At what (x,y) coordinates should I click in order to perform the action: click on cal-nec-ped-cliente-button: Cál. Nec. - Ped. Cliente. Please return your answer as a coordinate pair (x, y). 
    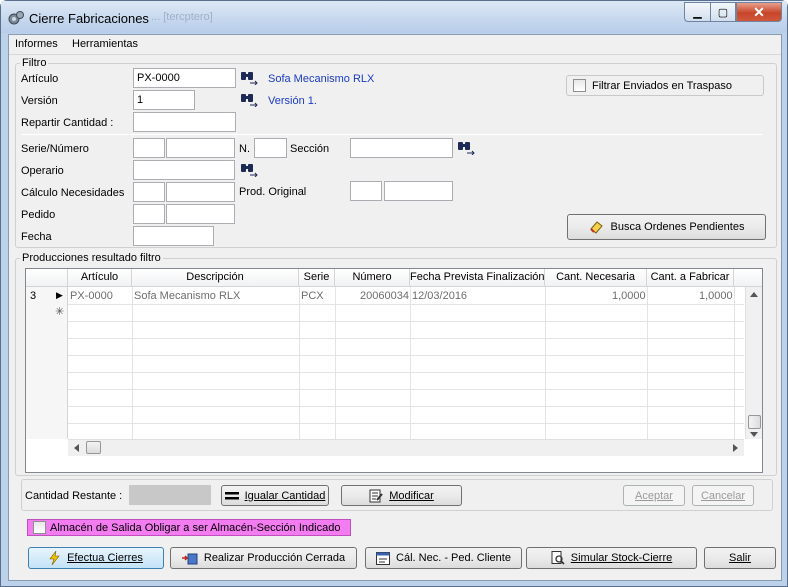
    Looking at the image, I should click on (443, 558).